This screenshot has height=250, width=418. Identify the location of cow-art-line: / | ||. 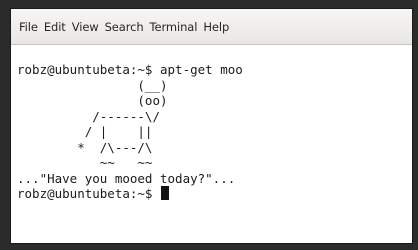
(85, 131).